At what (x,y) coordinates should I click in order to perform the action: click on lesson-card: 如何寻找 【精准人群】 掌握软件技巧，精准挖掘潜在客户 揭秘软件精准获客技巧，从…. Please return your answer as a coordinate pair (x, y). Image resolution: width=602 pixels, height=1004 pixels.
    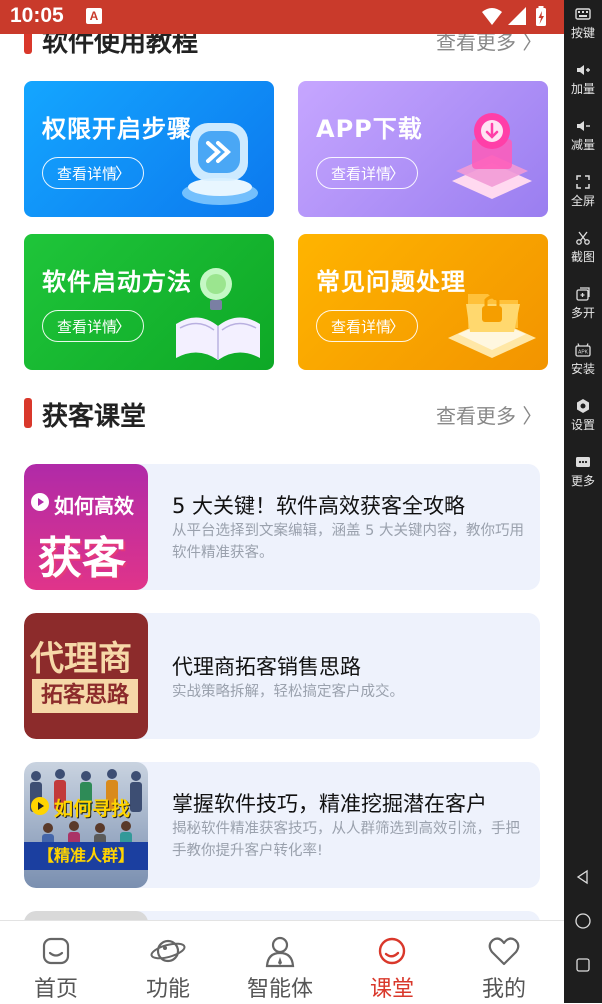
    Looking at the image, I should click on (282, 825).